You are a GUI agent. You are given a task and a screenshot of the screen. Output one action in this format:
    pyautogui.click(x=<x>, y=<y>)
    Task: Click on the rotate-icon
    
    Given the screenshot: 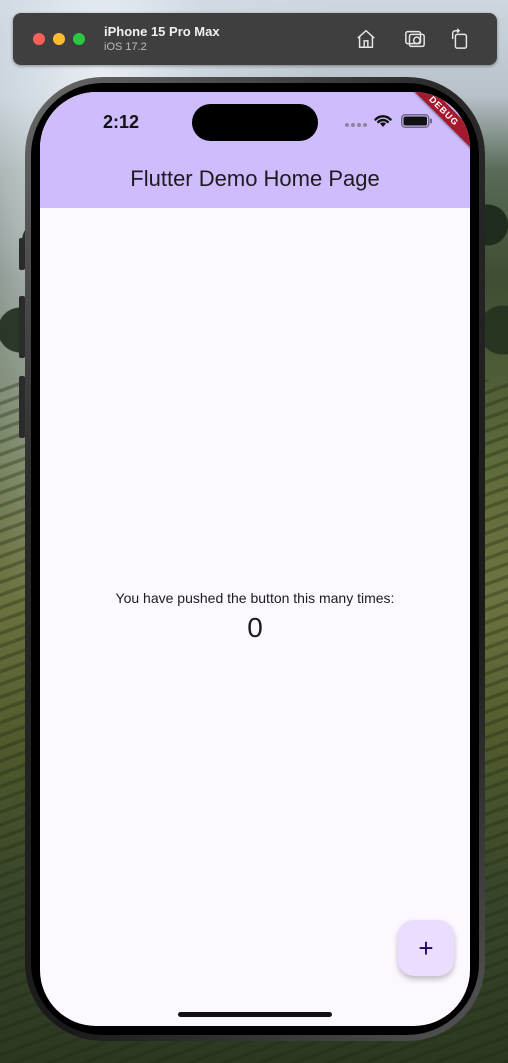 What is the action you would take?
    pyautogui.click(x=459, y=38)
    